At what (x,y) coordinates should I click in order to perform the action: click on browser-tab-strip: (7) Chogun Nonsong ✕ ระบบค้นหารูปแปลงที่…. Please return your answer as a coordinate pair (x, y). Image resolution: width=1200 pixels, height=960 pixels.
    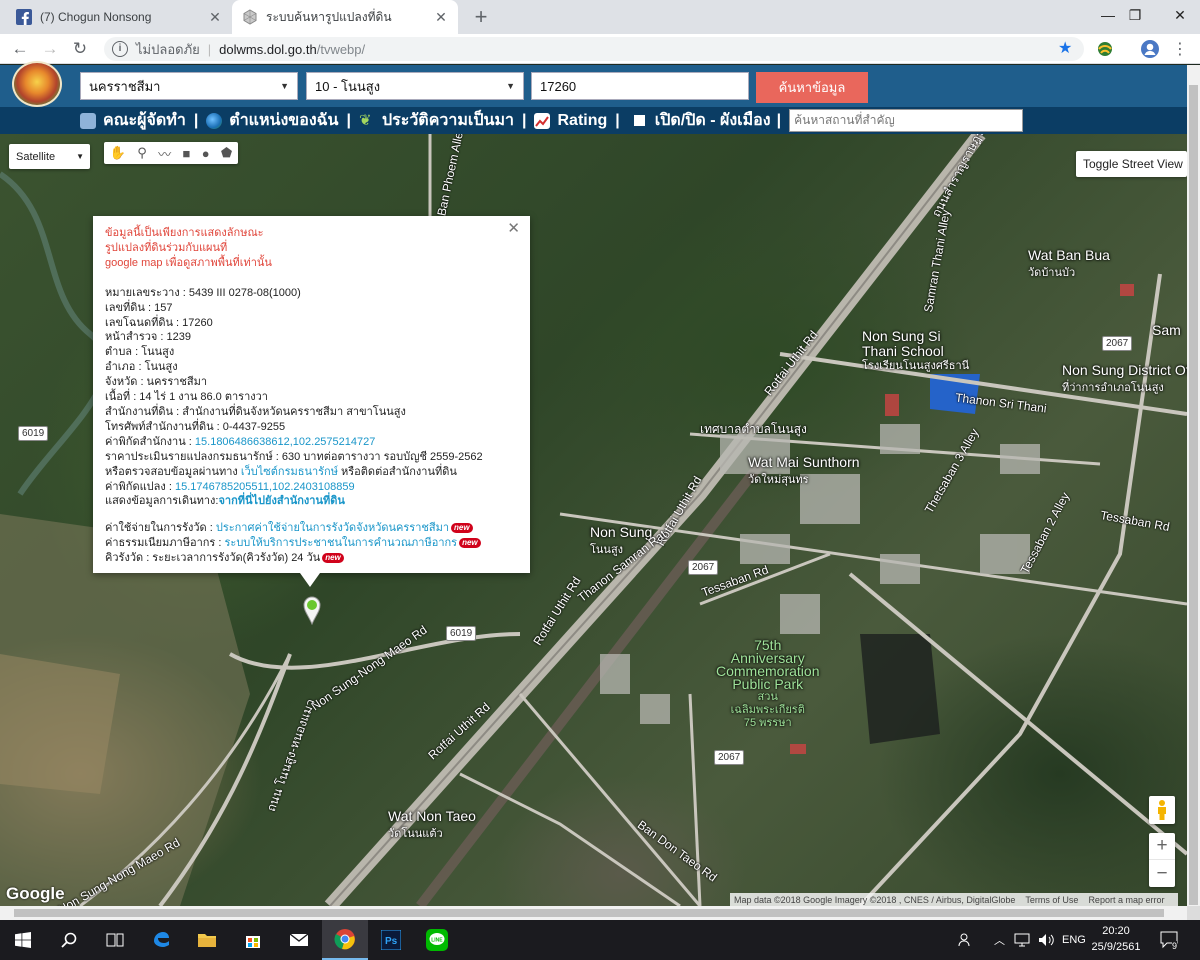
    Looking at the image, I should click on (600, 17).